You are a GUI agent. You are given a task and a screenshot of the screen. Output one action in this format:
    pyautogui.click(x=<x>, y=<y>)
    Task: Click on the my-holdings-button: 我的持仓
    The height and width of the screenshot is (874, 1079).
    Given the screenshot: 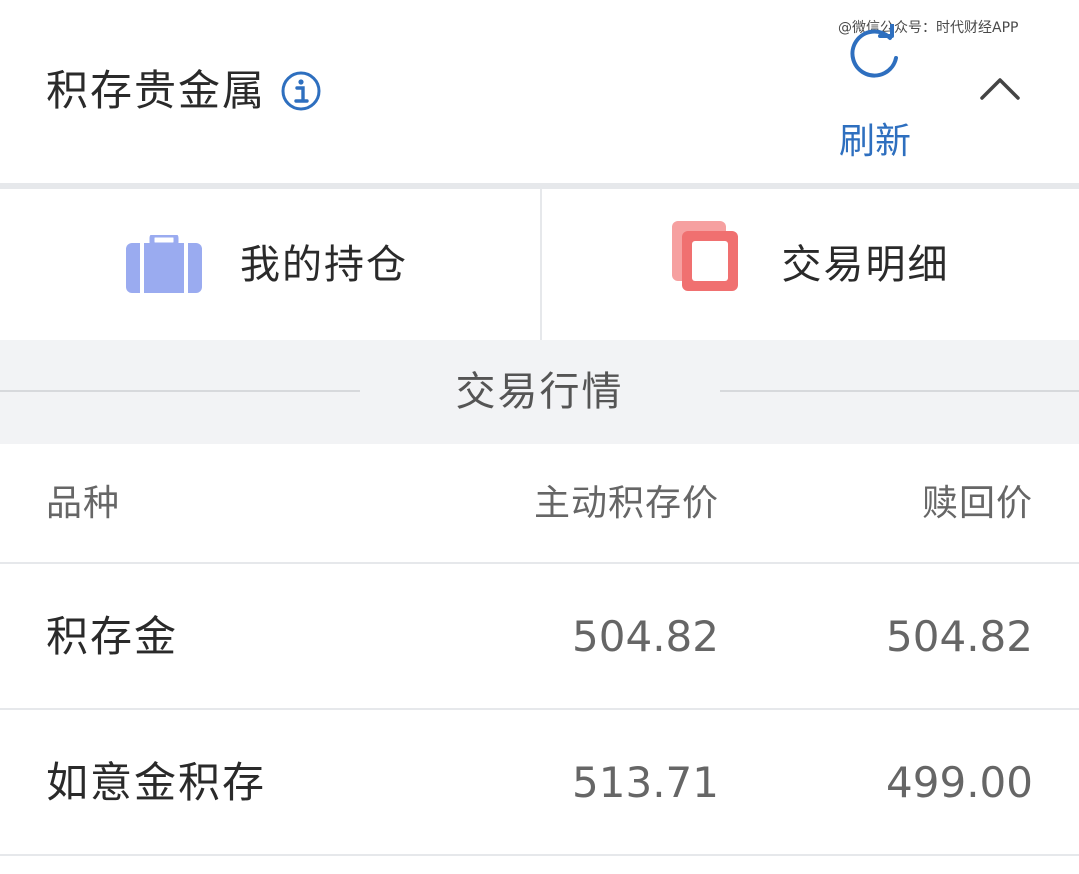 What is the action you would take?
    pyautogui.click(x=270, y=264)
    